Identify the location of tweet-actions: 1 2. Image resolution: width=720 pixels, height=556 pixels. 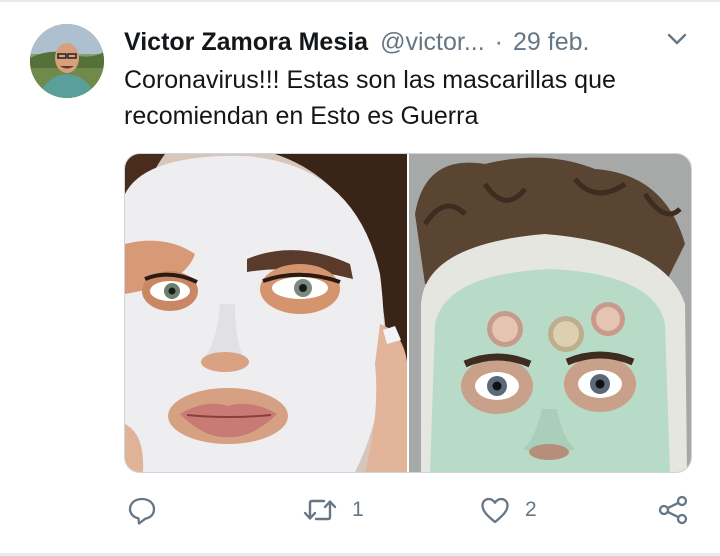
(407, 510).